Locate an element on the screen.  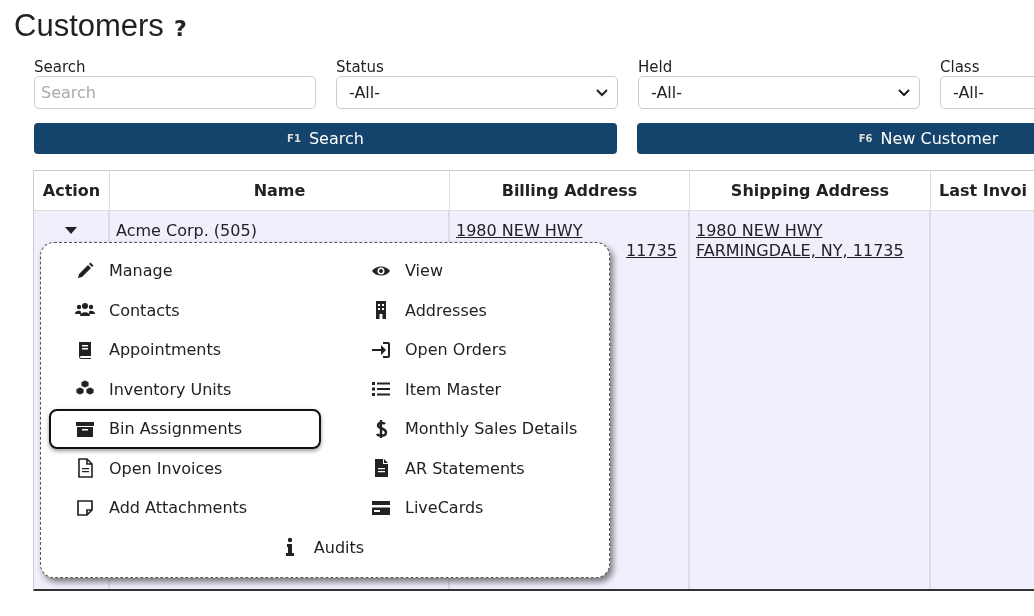
billing-address-link: 1980 NEW HWY is located at coordinates (519, 231).